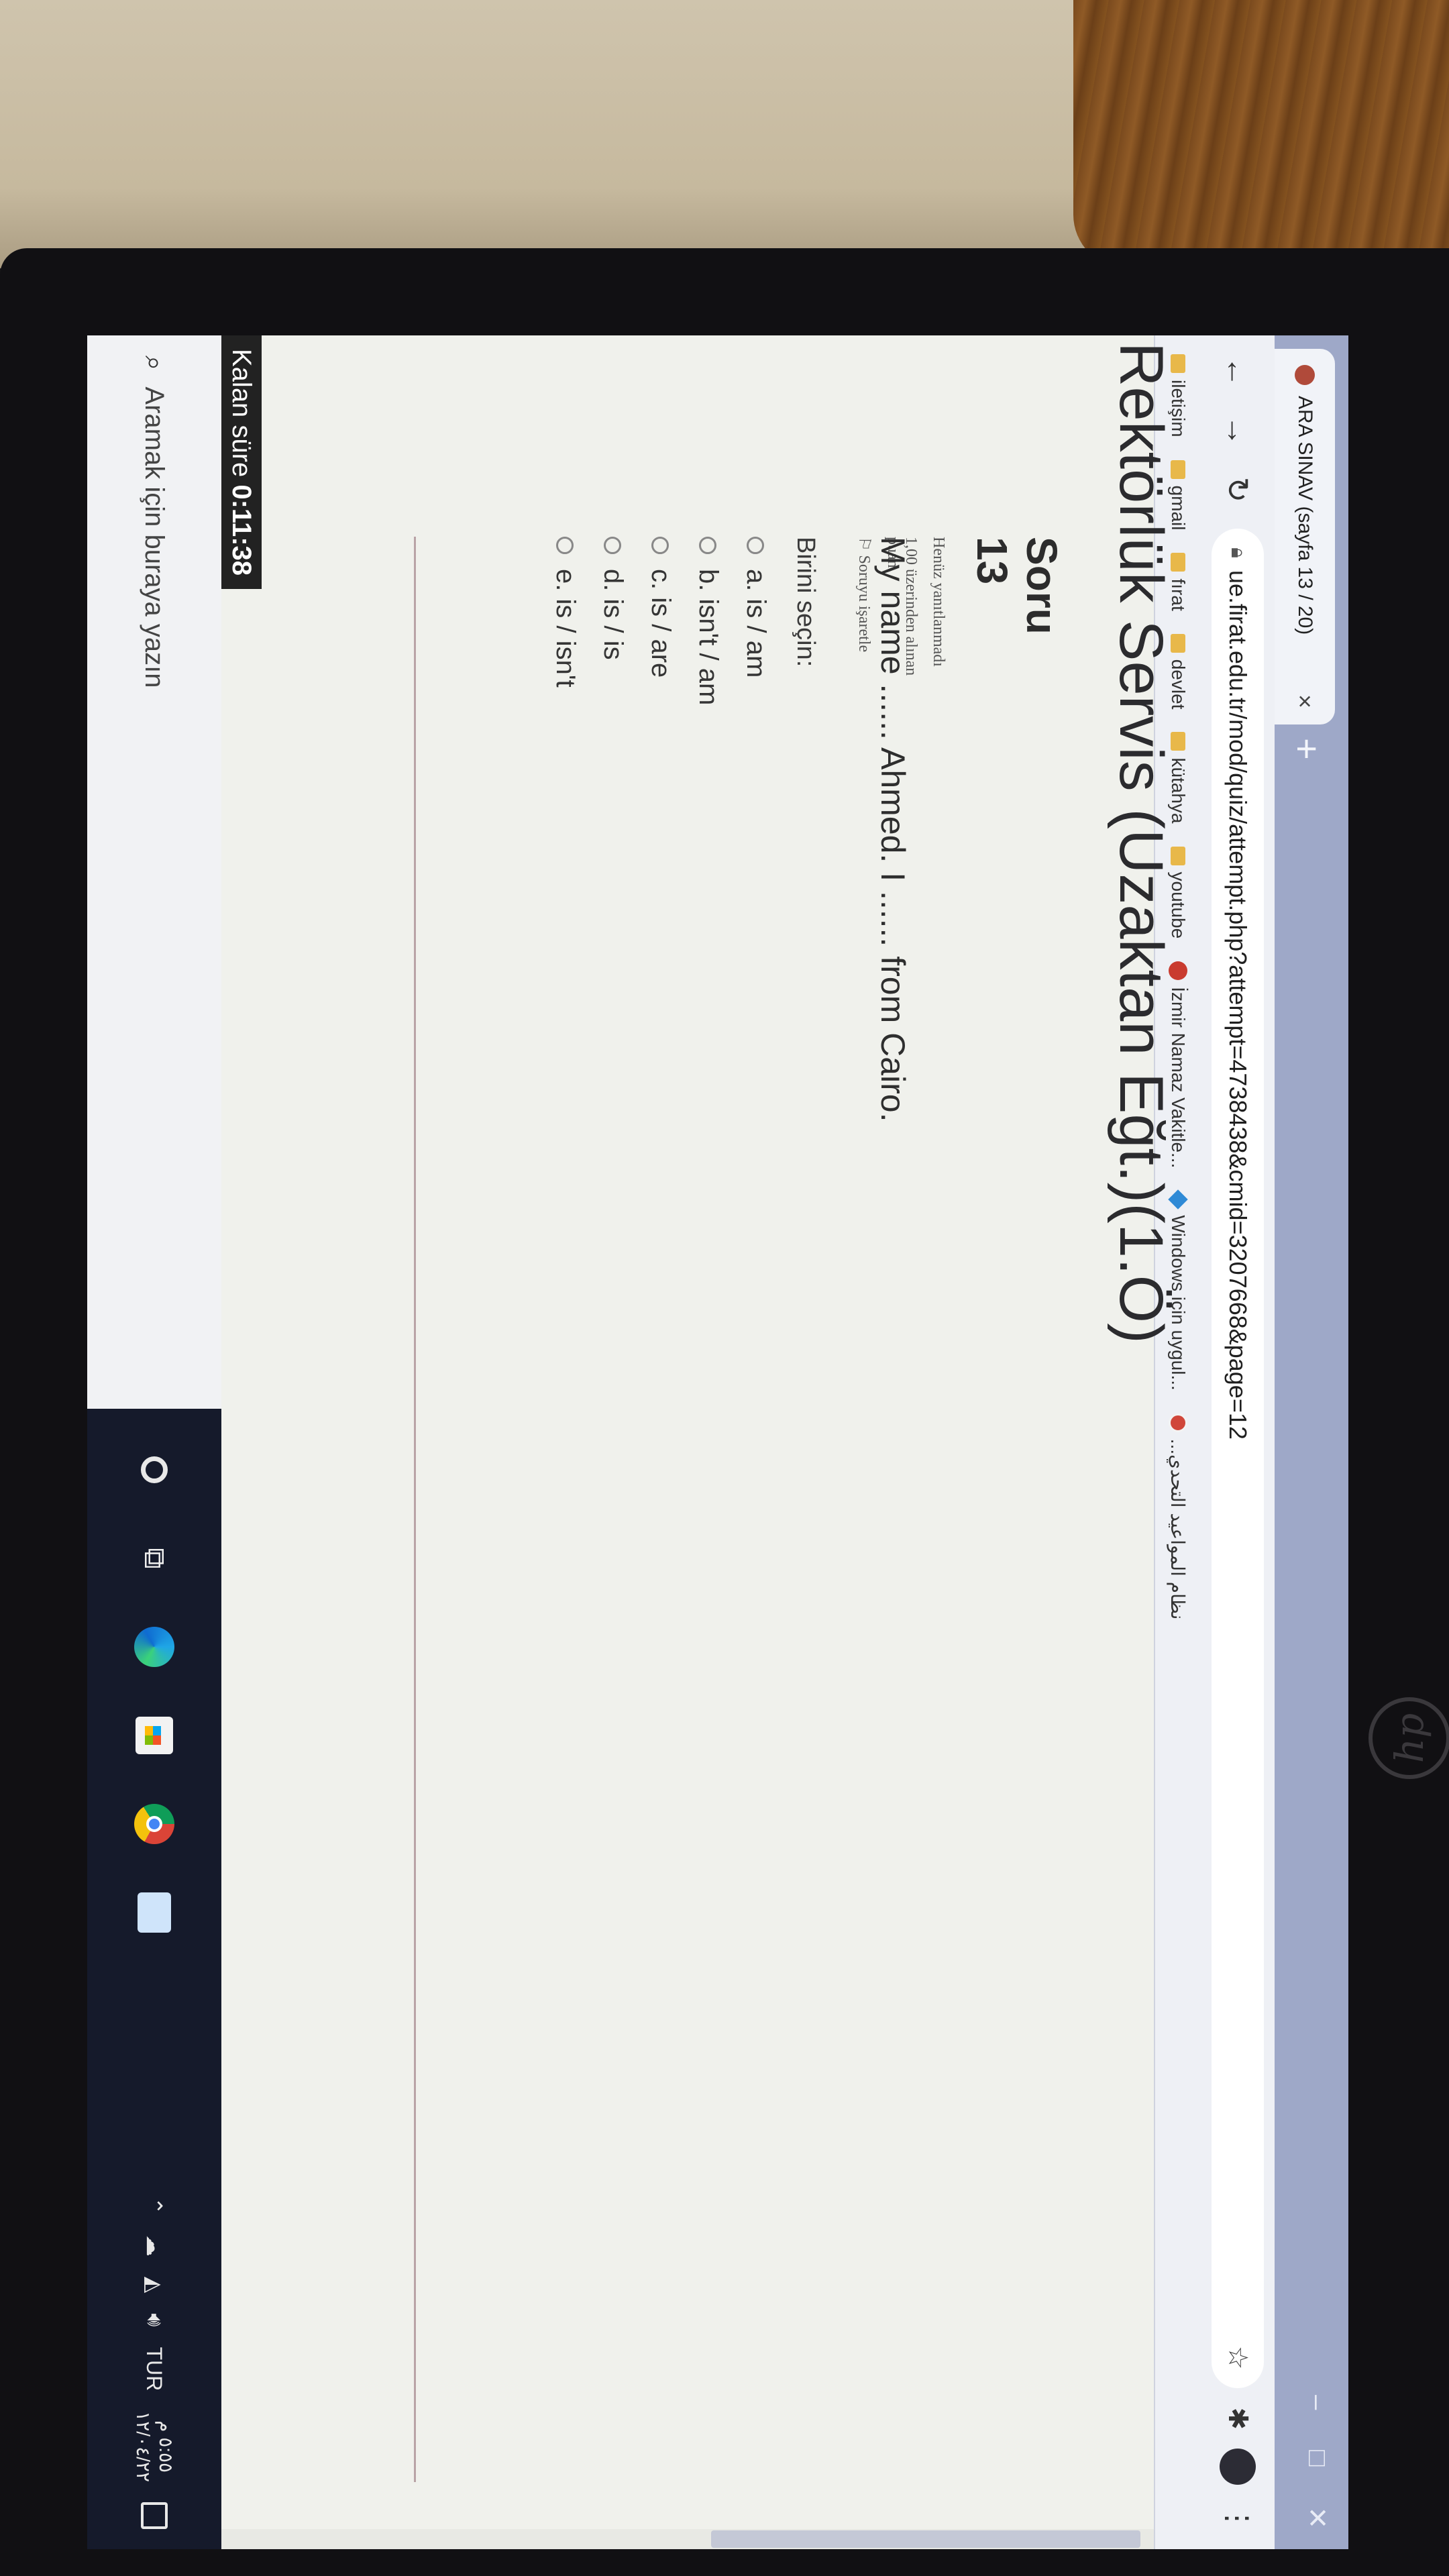 Image resolution: width=1449 pixels, height=2576 pixels. Describe the element at coordinates (154, 1912) in the screenshot. I see `file-explorer-icon` at that location.